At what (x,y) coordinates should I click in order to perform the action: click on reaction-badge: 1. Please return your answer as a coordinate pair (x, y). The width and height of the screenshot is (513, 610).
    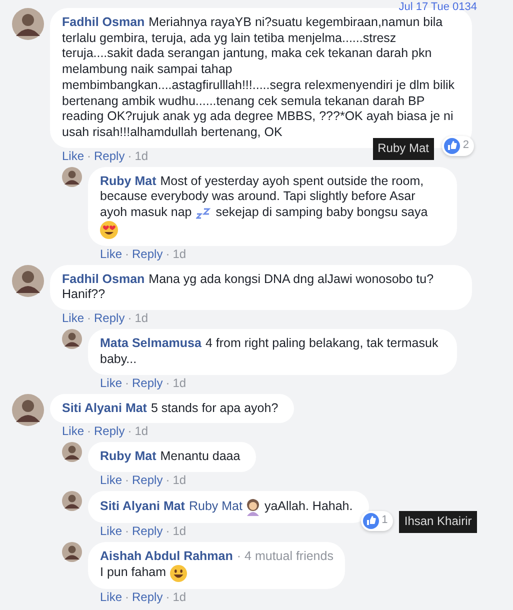
    Looking at the image, I should click on (376, 520).